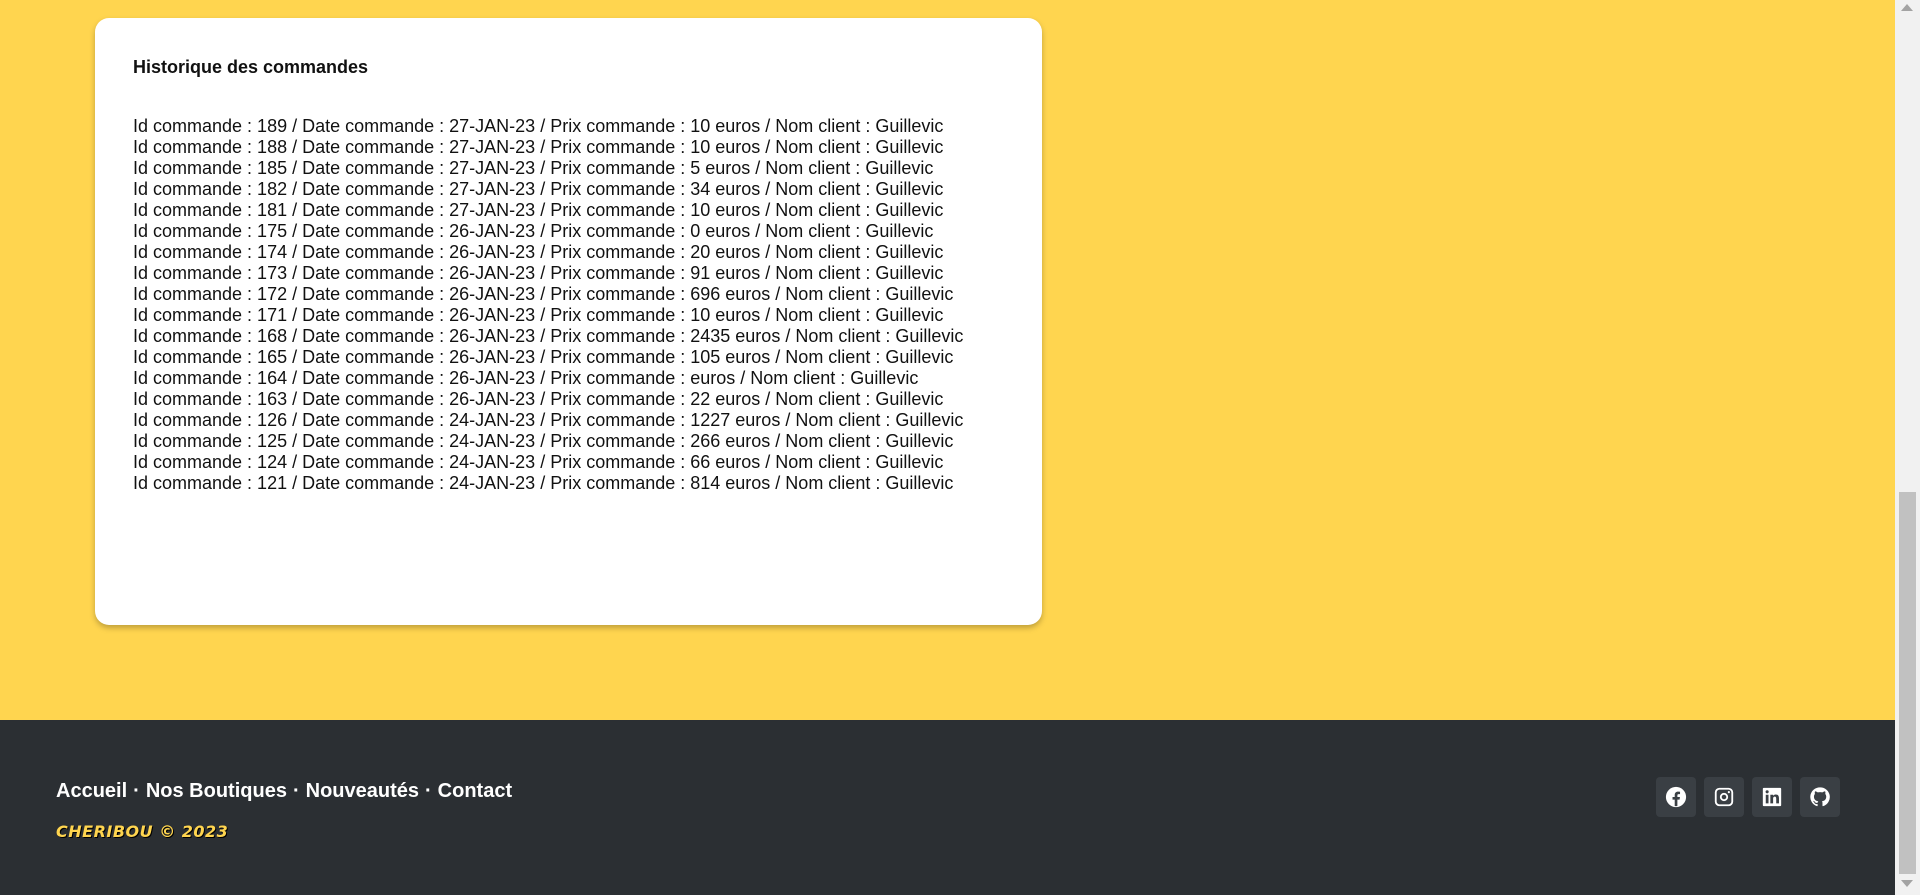 This screenshot has height=895, width=1920. Describe the element at coordinates (362, 791) in the screenshot. I see `footer-link-nouveautes: Nouveautés` at that location.